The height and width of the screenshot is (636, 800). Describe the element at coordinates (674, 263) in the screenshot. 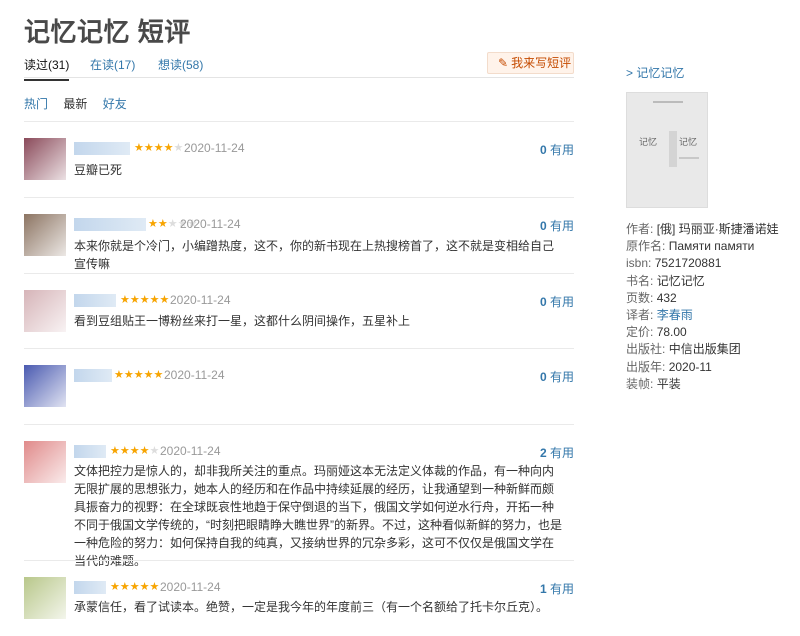

I see `info-row: isbn: 7521720881` at that location.